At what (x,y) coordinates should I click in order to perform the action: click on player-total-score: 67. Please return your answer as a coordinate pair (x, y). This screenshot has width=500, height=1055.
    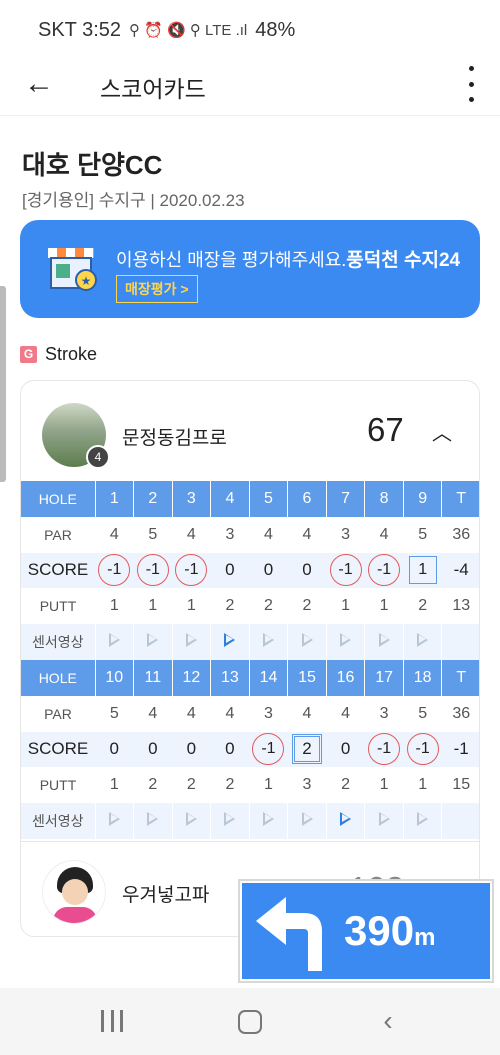
    Looking at the image, I should click on (385, 429).